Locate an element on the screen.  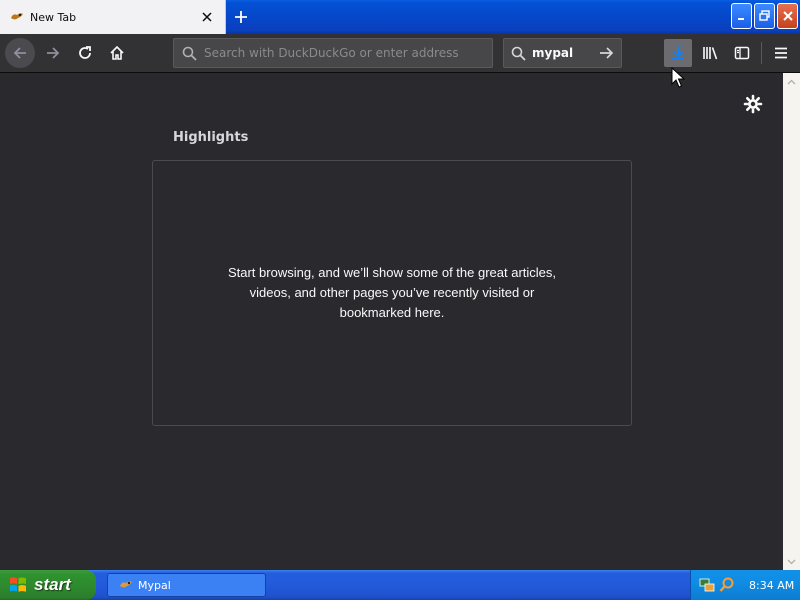
restore-button is located at coordinates (764, 16).